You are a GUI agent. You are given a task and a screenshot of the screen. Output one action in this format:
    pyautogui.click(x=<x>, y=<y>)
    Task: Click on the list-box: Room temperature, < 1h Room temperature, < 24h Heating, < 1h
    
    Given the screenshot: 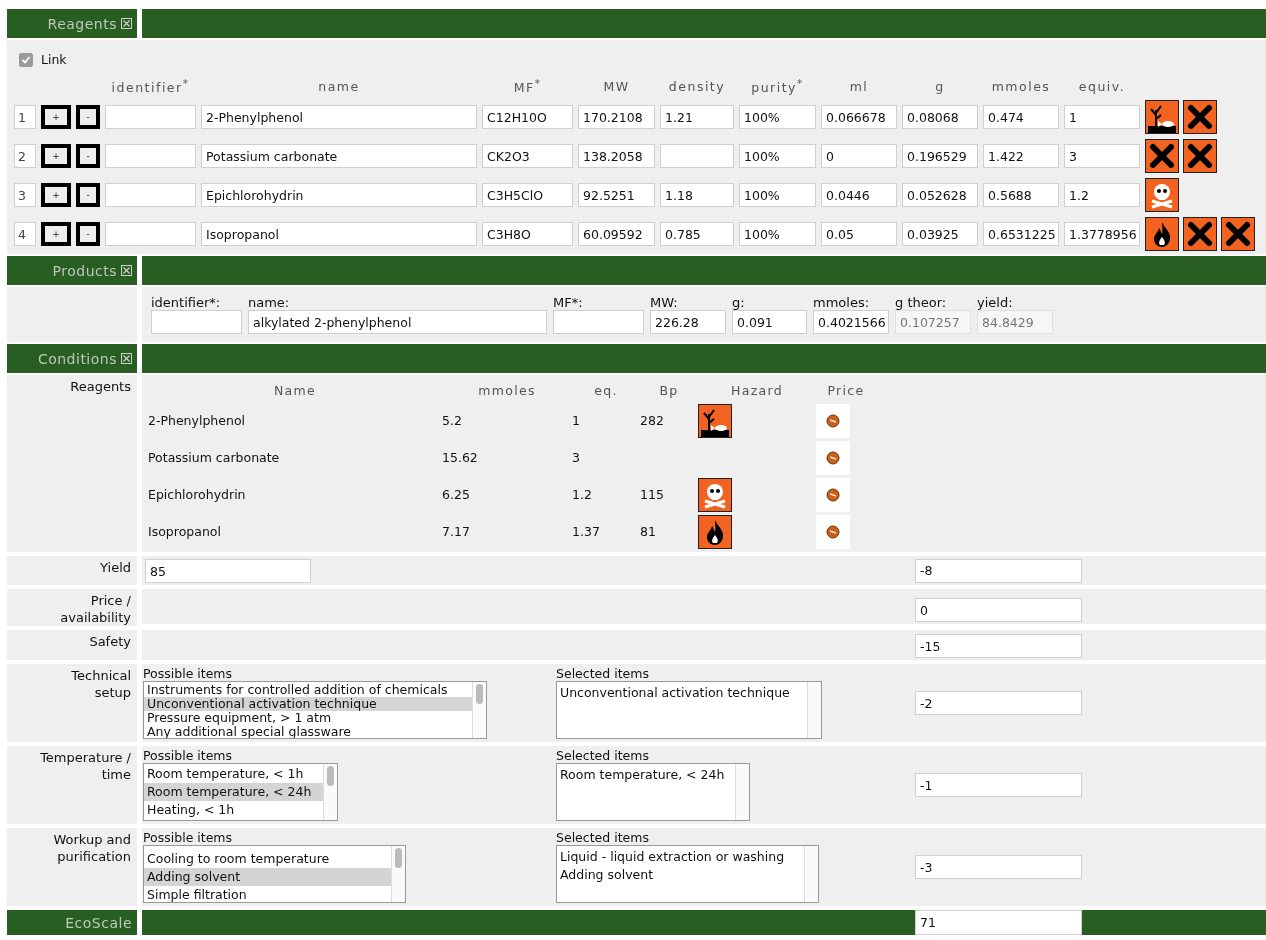 What is the action you would take?
    pyautogui.click(x=240, y=792)
    